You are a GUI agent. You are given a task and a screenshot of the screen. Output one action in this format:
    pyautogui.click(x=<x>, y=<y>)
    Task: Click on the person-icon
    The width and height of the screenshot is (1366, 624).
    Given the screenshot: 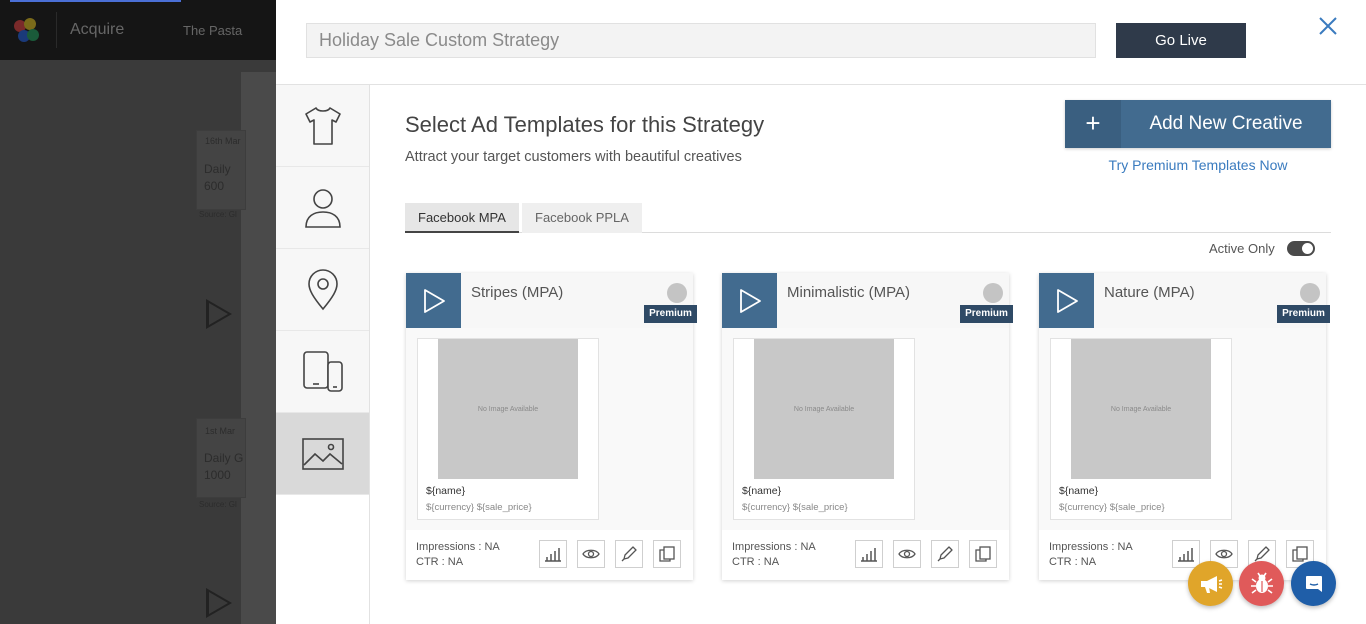 What is the action you would take?
    pyautogui.click(x=322, y=208)
    